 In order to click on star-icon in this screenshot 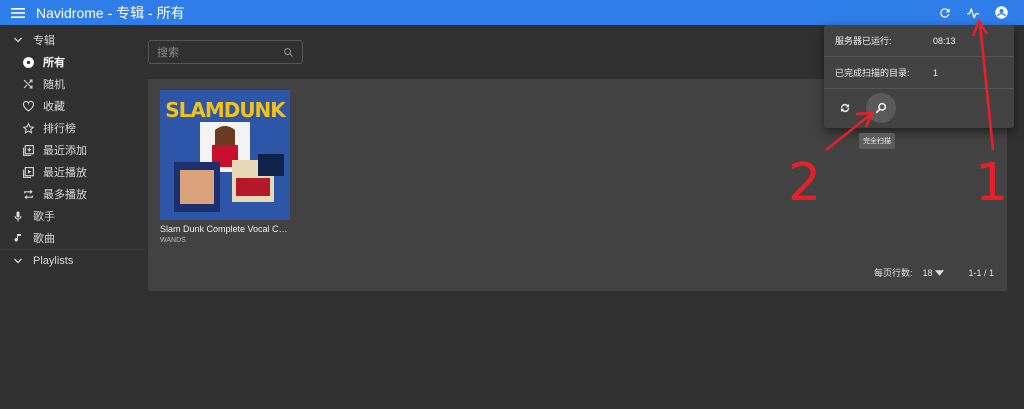, I will do `click(28, 128)`.